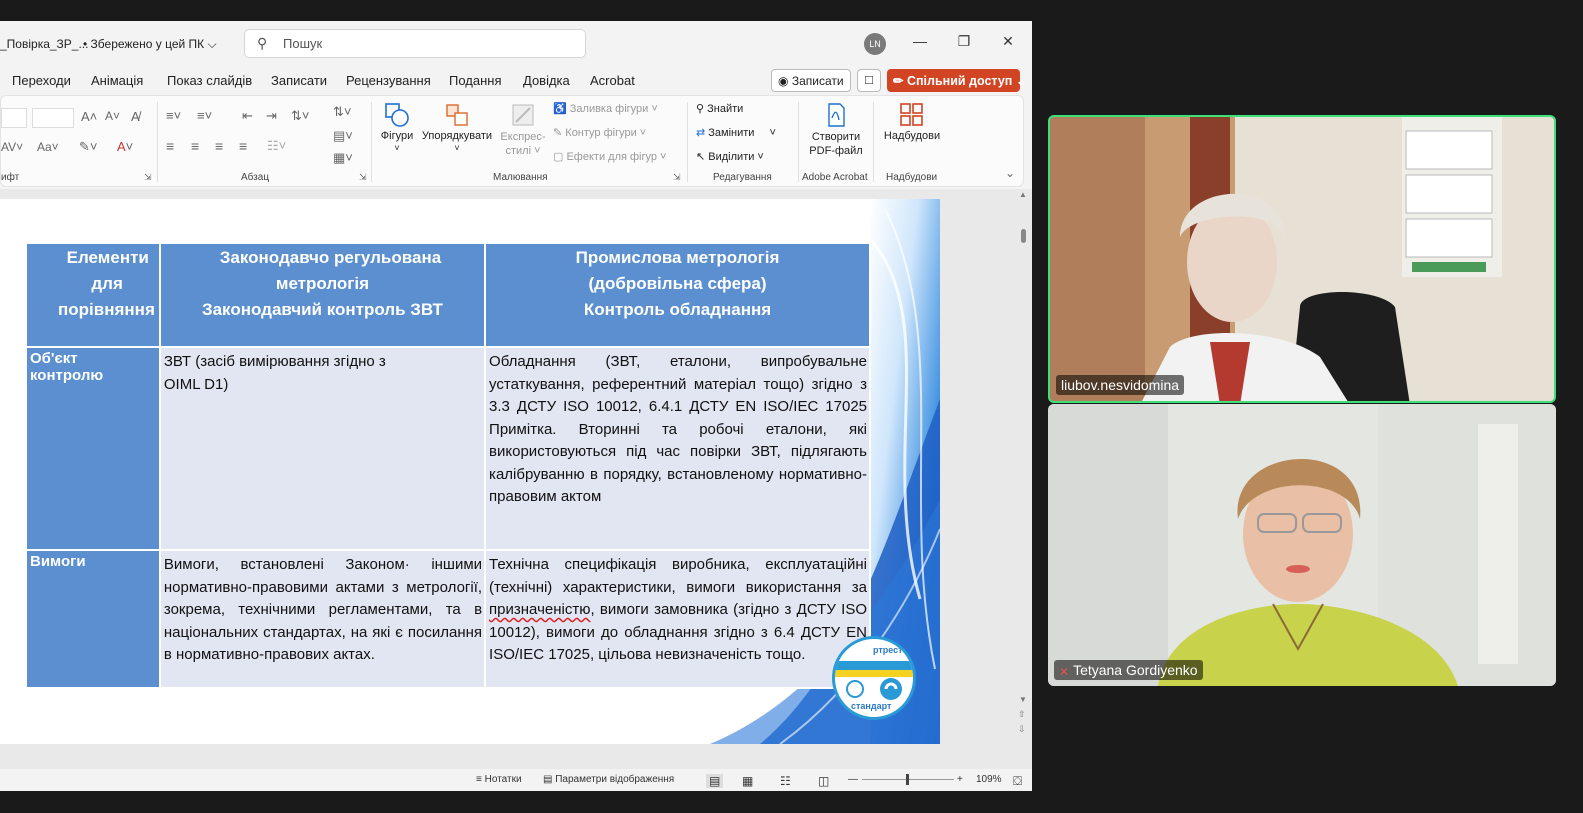 Image resolution: width=1583 pixels, height=813 pixels. What do you see at coordinates (730, 156) in the screenshot?
I see `select-button: ↖ Виділити ˅` at bounding box center [730, 156].